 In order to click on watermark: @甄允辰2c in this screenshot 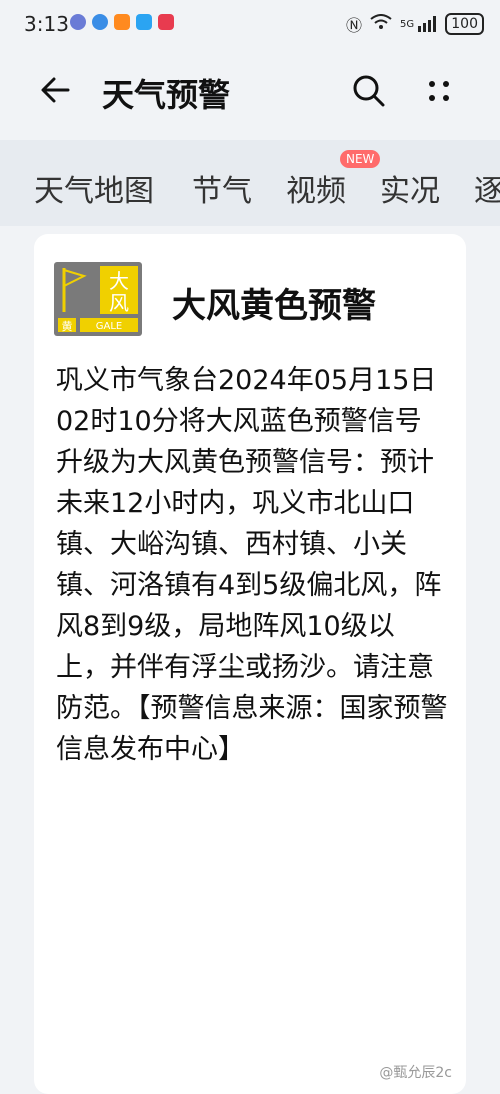, I will do `click(415, 1073)`.